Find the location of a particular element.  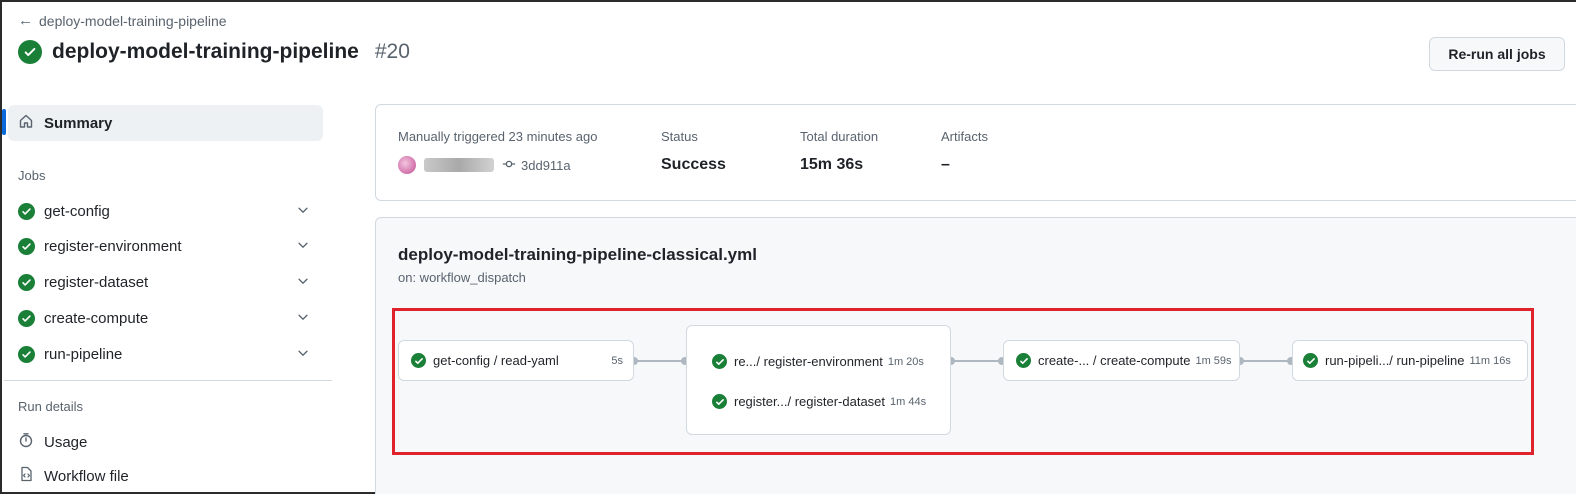

status-label: Status is located at coordinates (679, 136).